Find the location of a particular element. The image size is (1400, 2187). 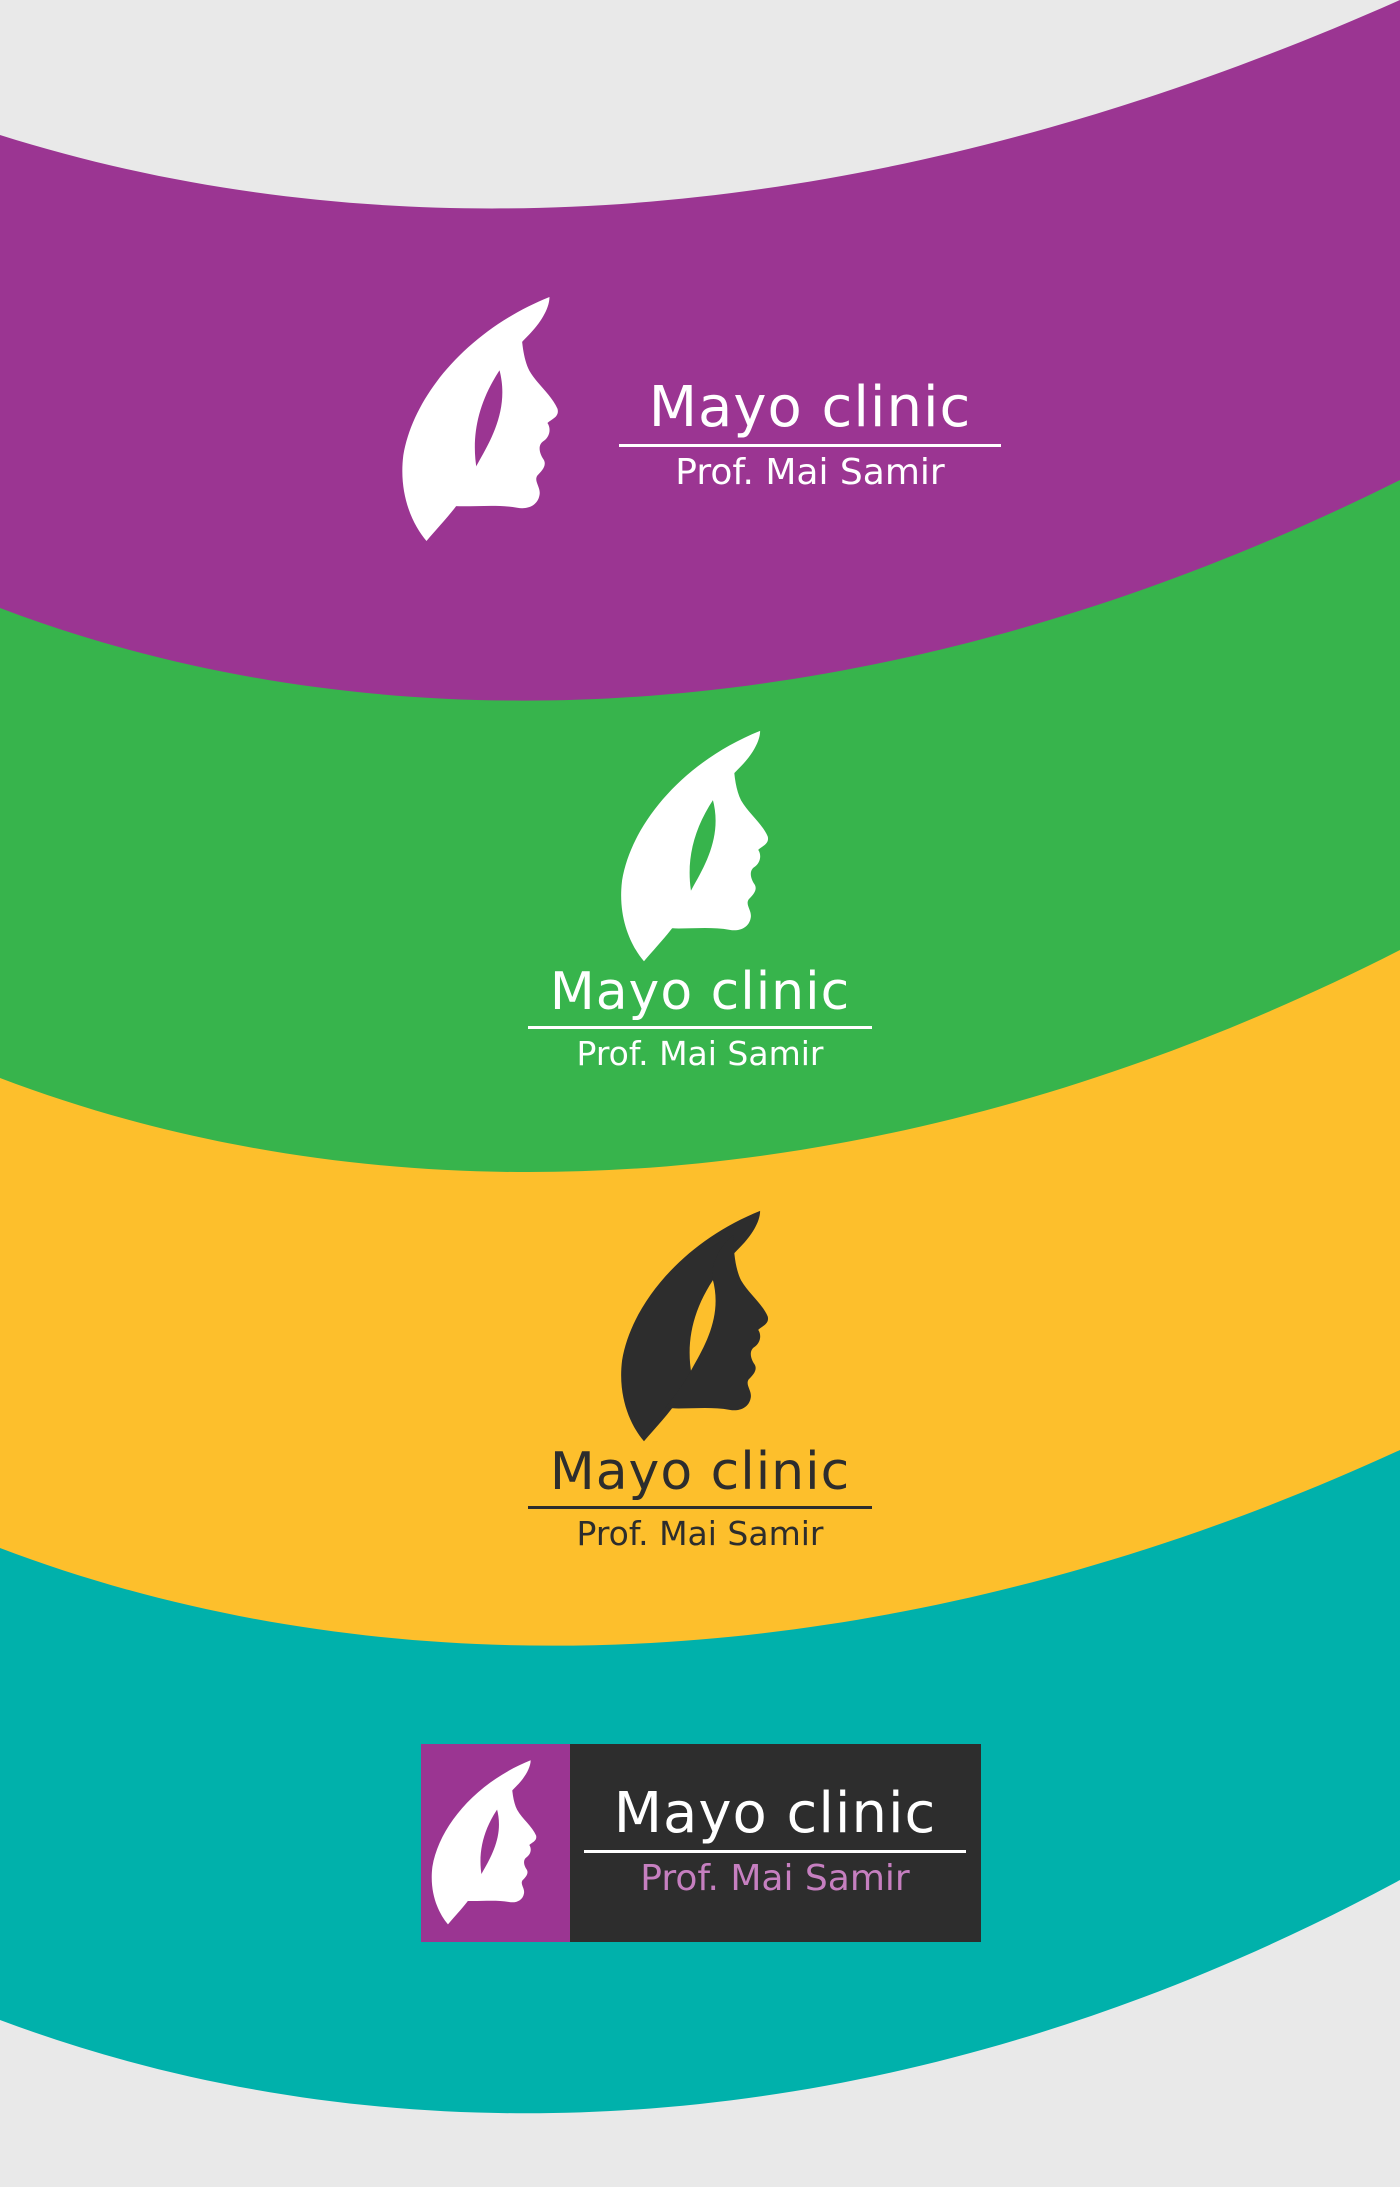

logo-mark-panel is located at coordinates (495, 1843).